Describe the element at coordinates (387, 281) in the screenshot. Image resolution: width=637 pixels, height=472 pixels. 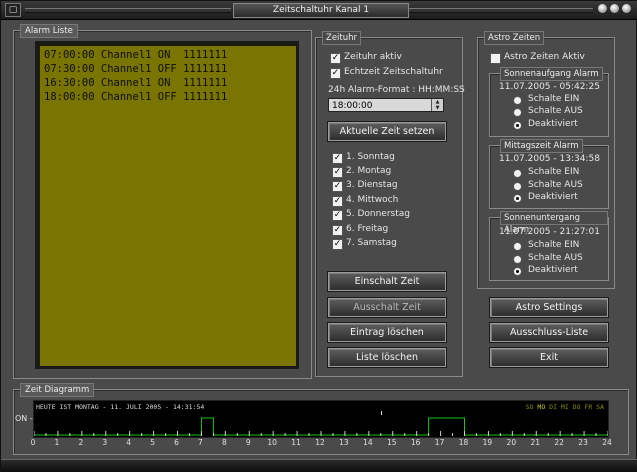
I see `einschalt-zeit-button: Einschalt Zeit` at that location.